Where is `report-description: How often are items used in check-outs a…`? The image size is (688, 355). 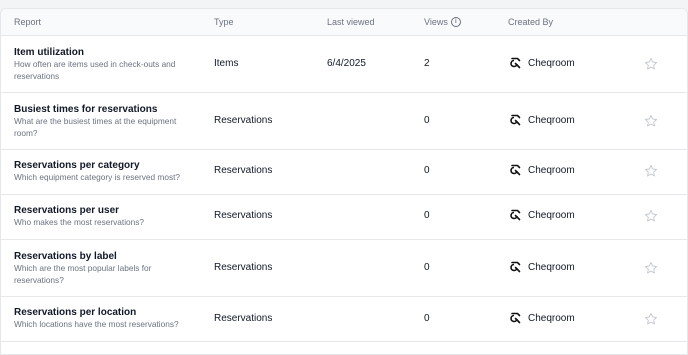 report-description: How often are items used in check-outs a… is located at coordinates (95, 70).